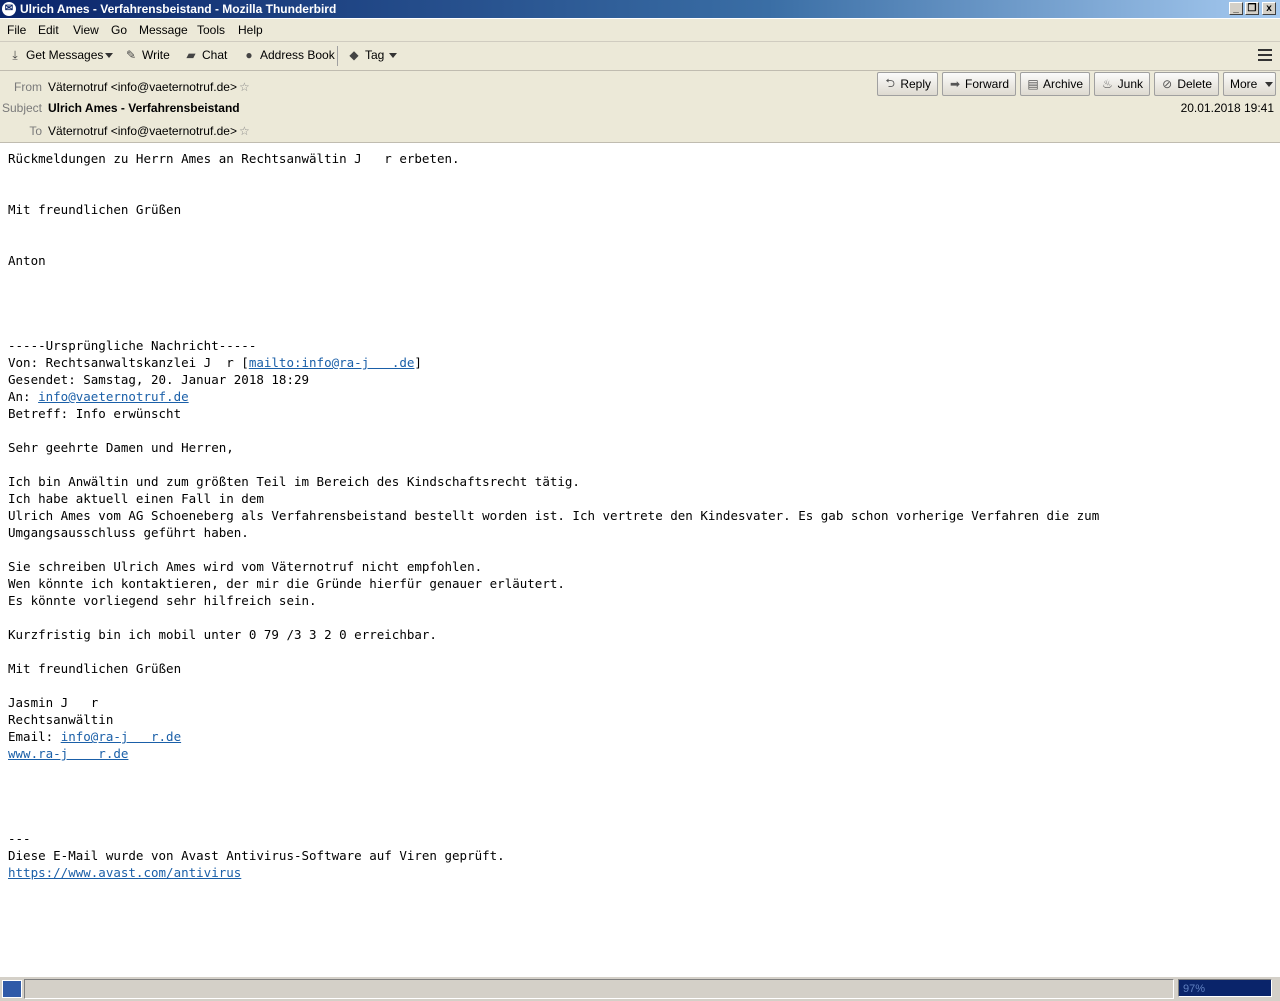 This screenshot has width=1280, height=1001. I want to click on write-button: ✎ Write, so click(147, 55).